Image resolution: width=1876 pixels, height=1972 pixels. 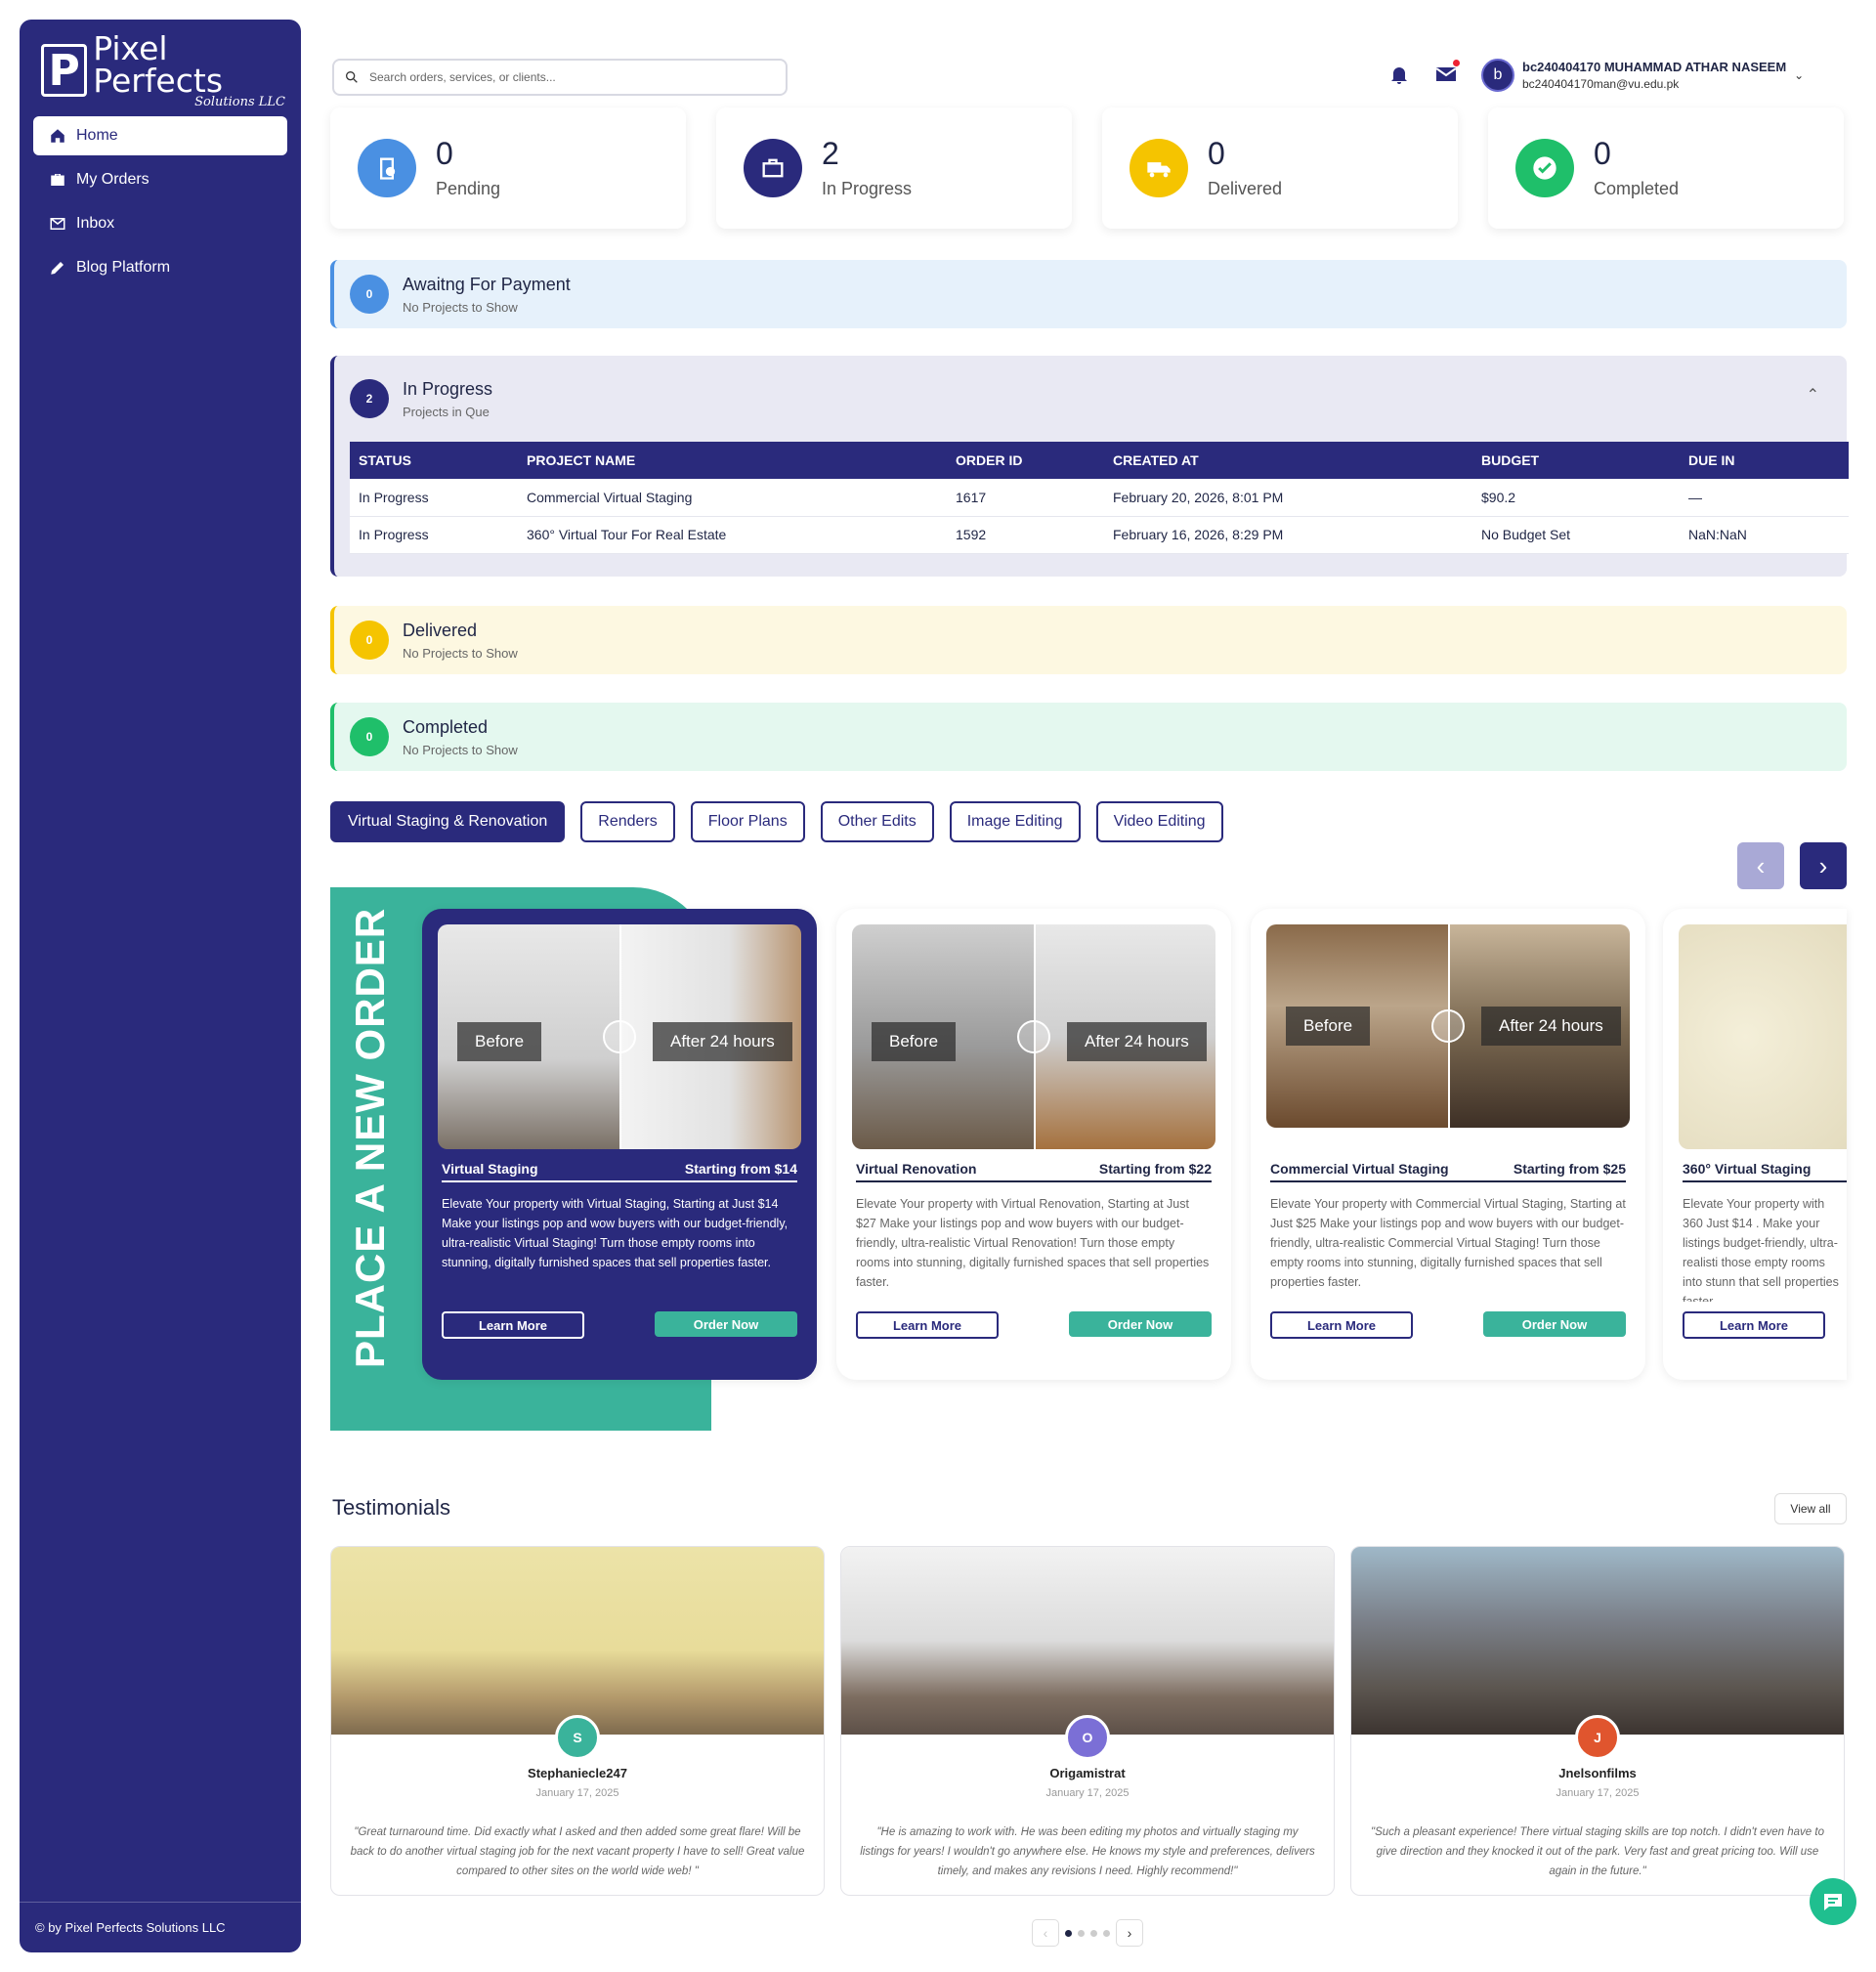 What do you see at coordinates (916, 1169) in the screenshot?
I see `service-title: Virtual Renovation` at bounding box center [916, 1169].